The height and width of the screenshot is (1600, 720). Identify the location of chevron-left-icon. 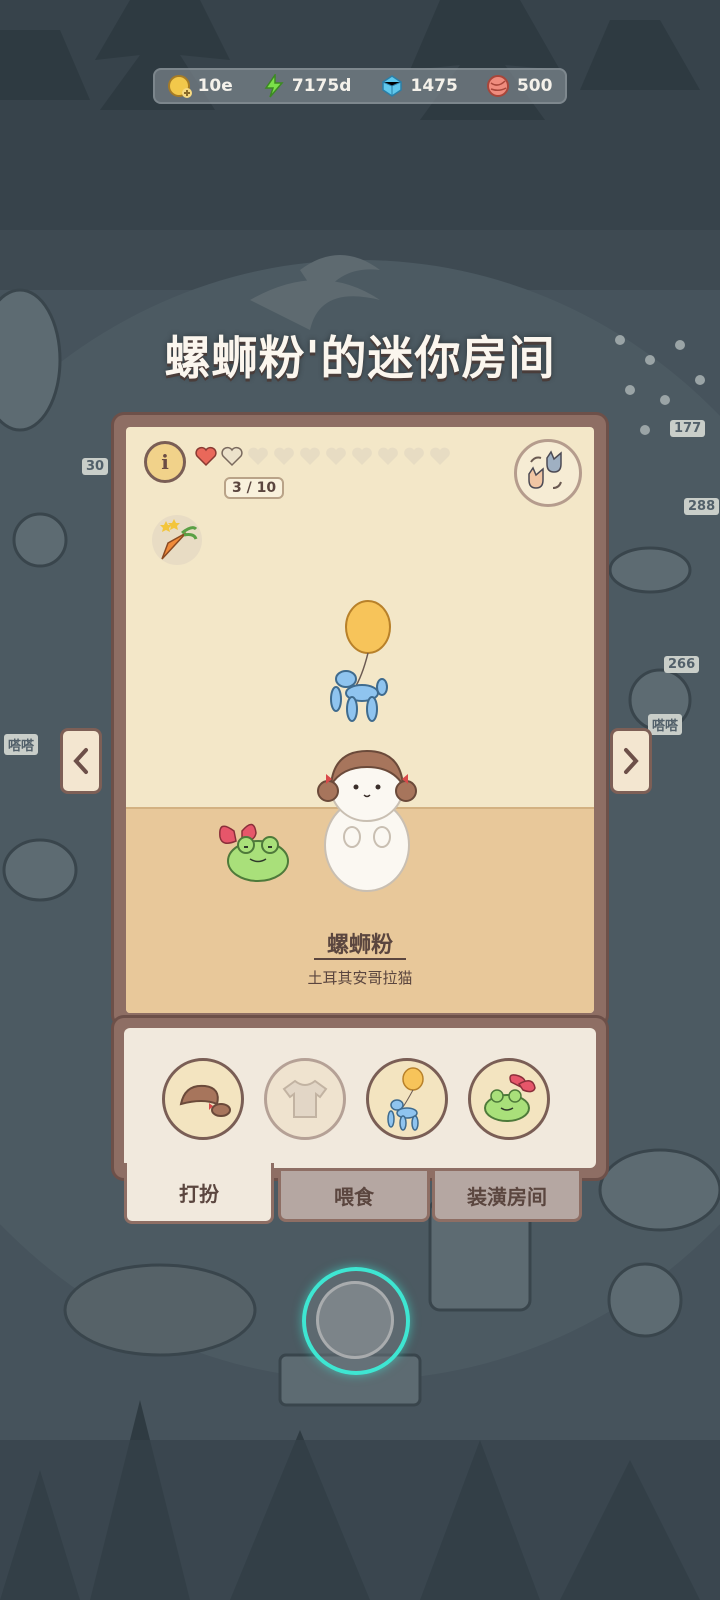
(80, 761).